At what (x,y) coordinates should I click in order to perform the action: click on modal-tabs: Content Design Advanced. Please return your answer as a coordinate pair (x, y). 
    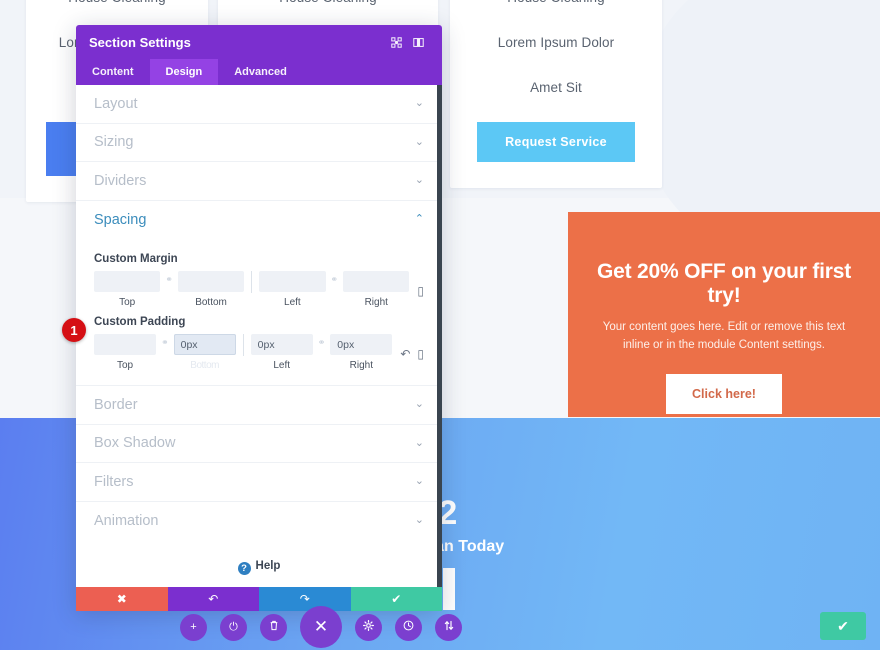
    Looking at the image, I should click on (259, 72).